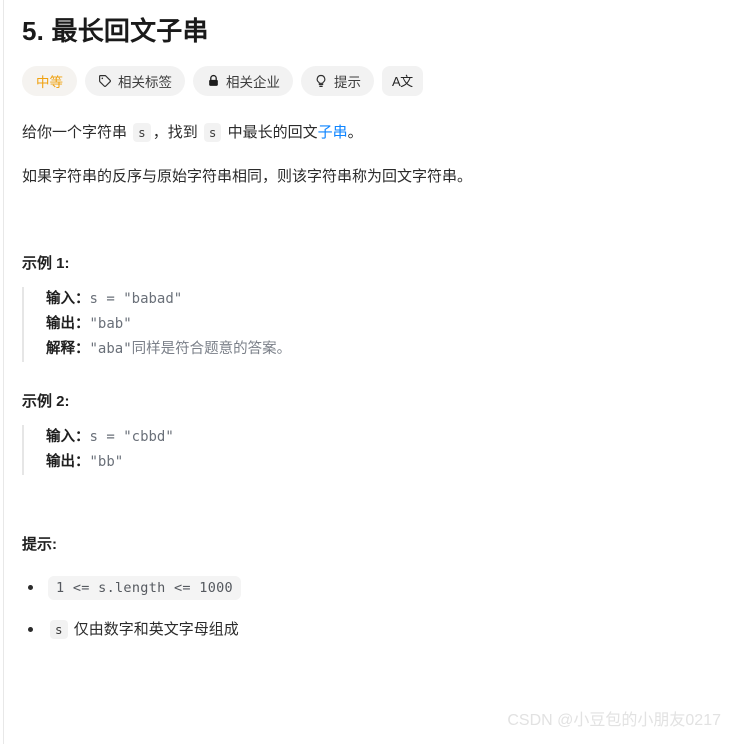 The width and height of the screenshot is (737, 744). What do you see at coordinates (68, 349) in the screenshot?
I see `example-1-explanation-label: 解释：` at bounding box center [68, 349].